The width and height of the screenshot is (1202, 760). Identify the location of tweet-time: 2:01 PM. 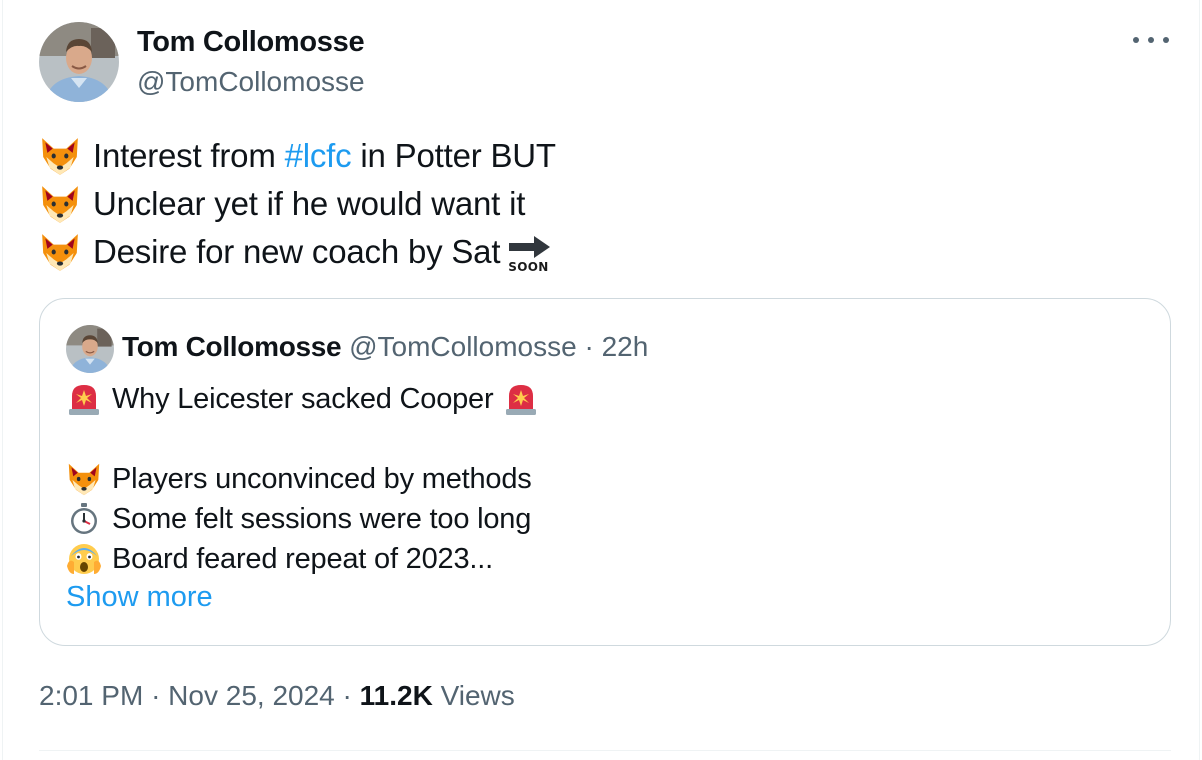
(91, 695).